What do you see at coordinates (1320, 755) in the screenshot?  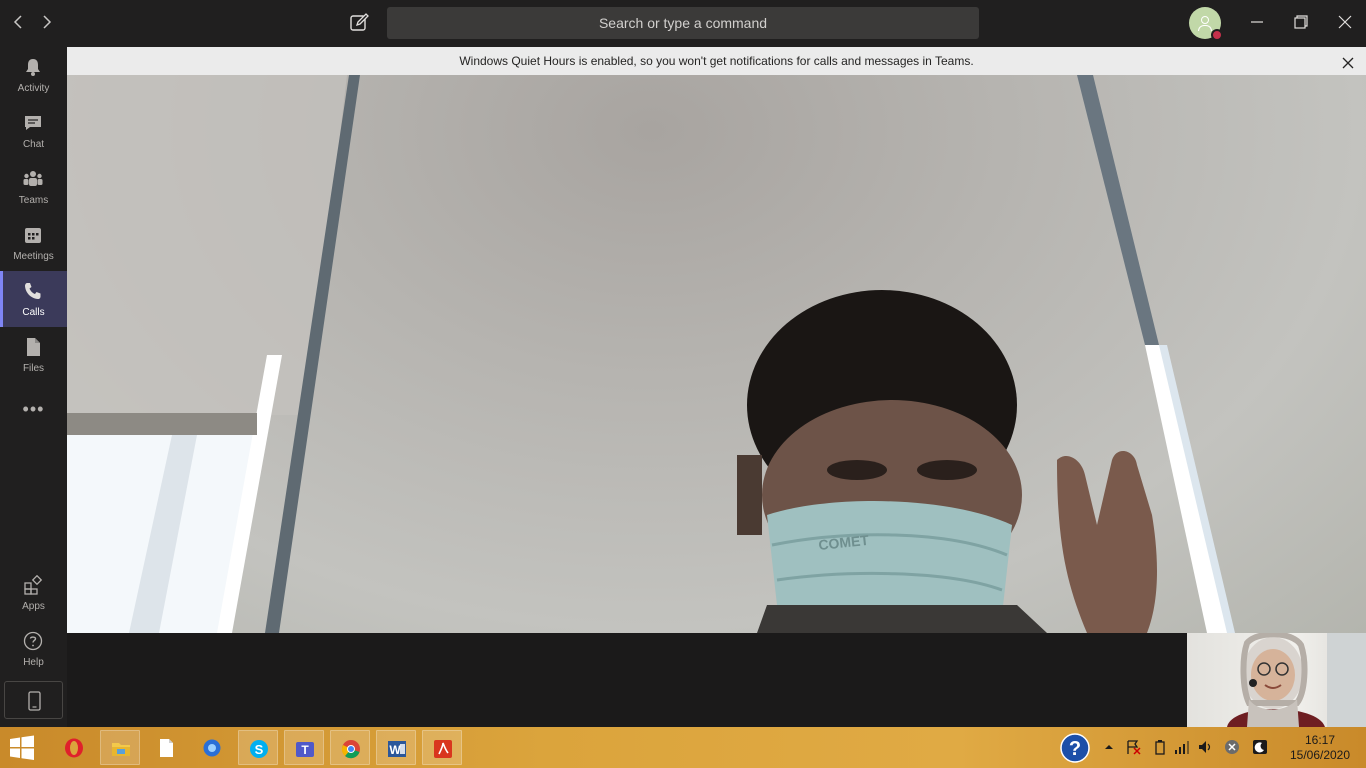 I see `clock-date: 15/06/2020` at bounding box center [1320, 755].